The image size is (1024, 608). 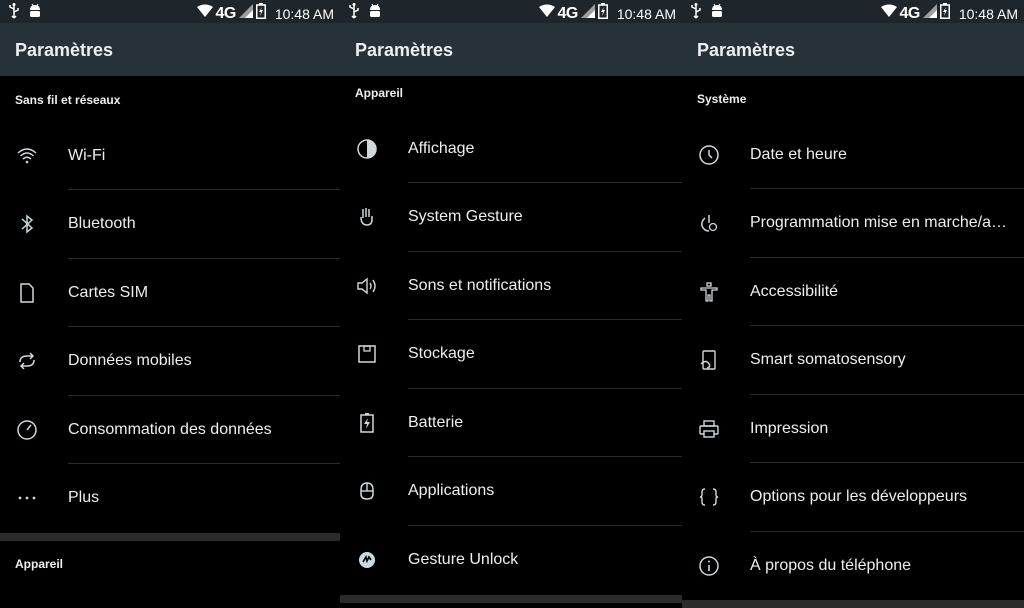 I want to click on item-label: Options pour les développeurs, so click(x=859, y=496).